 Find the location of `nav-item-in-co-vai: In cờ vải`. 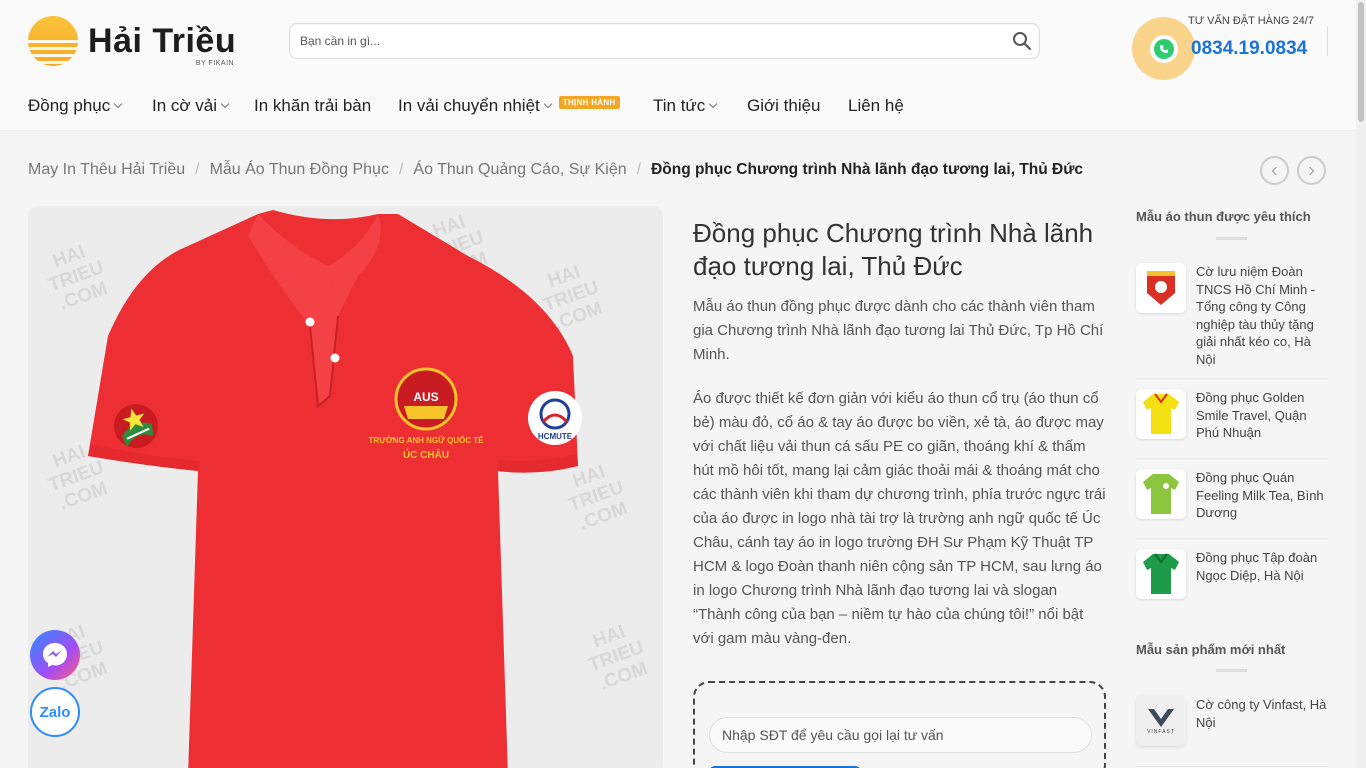

nav-item-in-co-vai: In cờ vải is located at coordinates (191, 106).